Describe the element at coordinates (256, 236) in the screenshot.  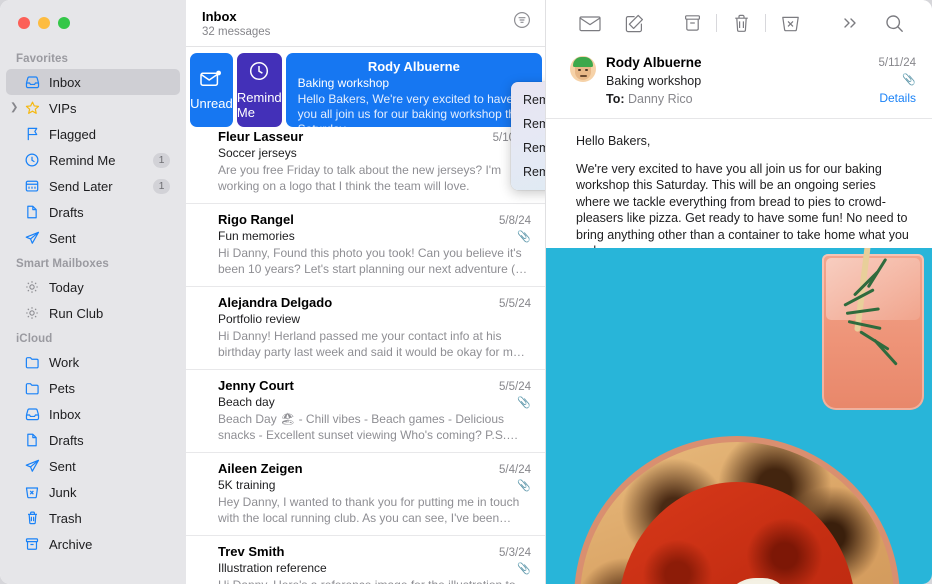
I see `message-subject: Fun memories` at that location.